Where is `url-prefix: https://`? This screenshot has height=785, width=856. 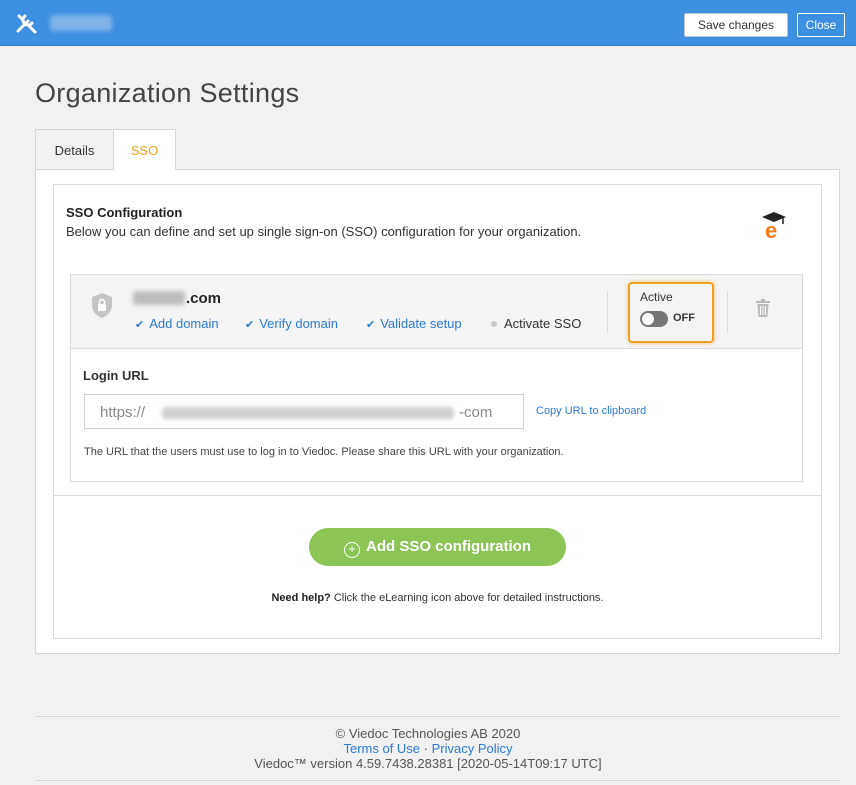 url-prefix: https:// is located at coordinates (123, 412).